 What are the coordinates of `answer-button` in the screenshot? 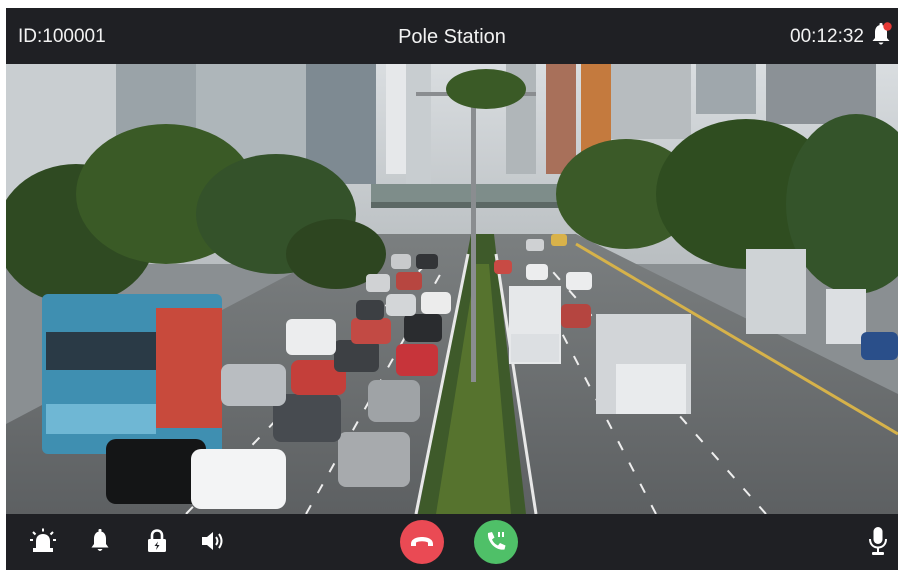 It's located at (496, 542).